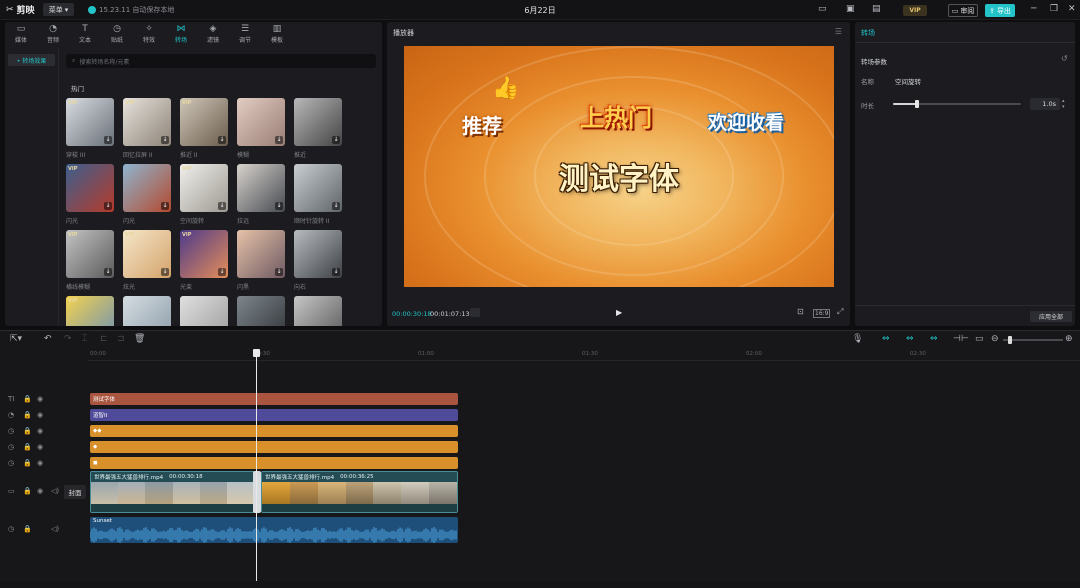  What do you see at coordinates (274, 399) in the screenshot?
I see `text-clip: 测试字体` at bounding box center [274, 399].